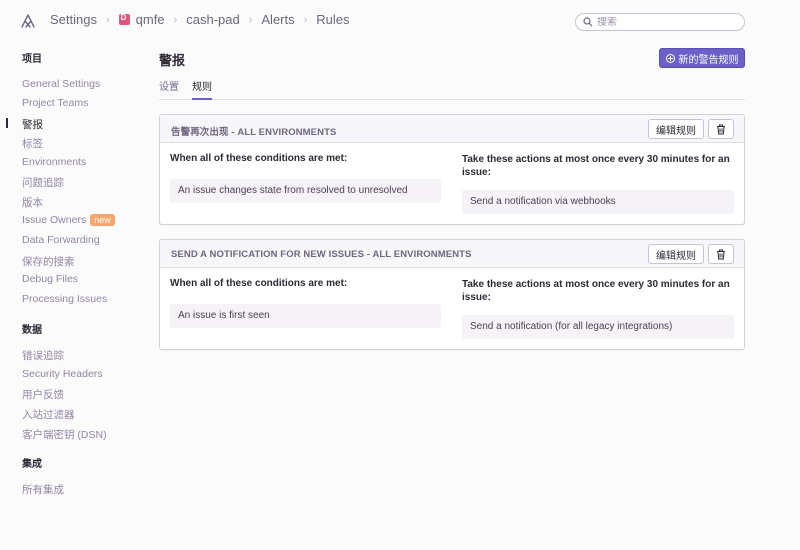  Describe the element at coordinates (32, 330) in the screenshot. I see `sidebar-heading-data: 数据` at that location.